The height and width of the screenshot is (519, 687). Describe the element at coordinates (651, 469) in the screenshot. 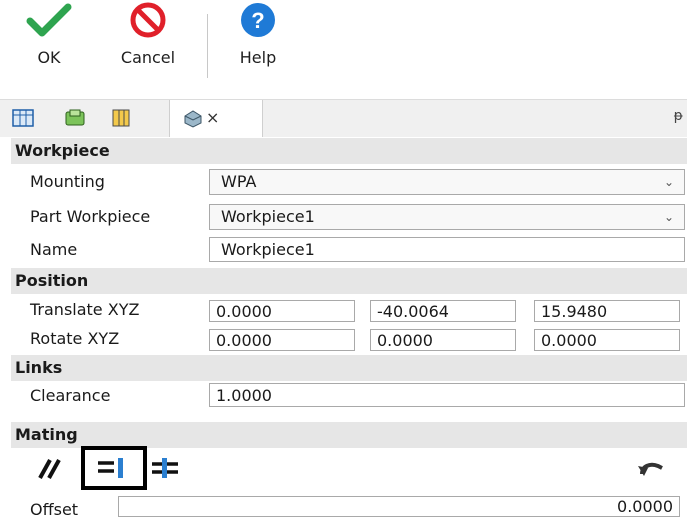

I see `undo-icon` at that location.